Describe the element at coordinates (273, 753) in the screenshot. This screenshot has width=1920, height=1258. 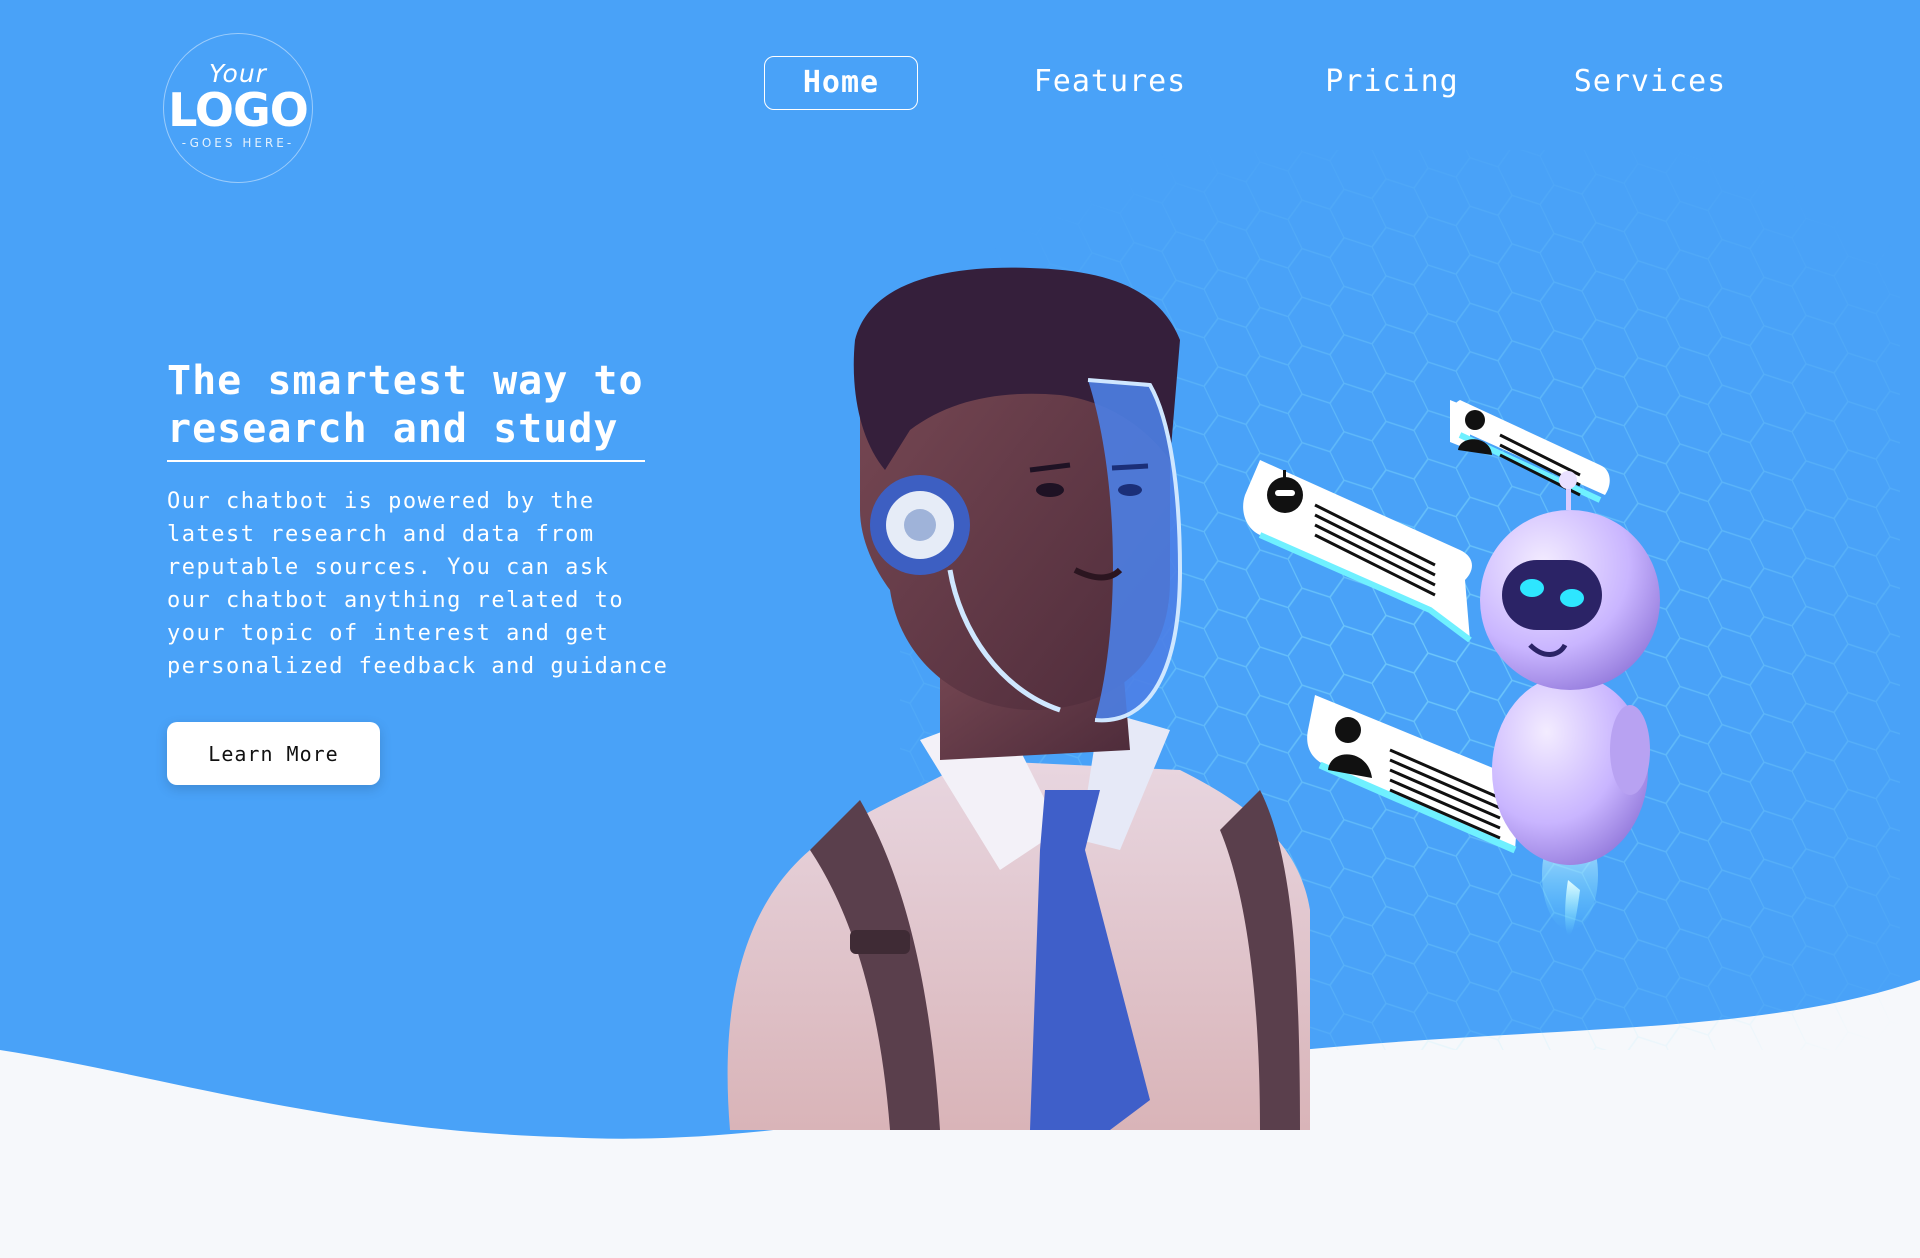
I see `learn-more-button: Learn More` at that location.